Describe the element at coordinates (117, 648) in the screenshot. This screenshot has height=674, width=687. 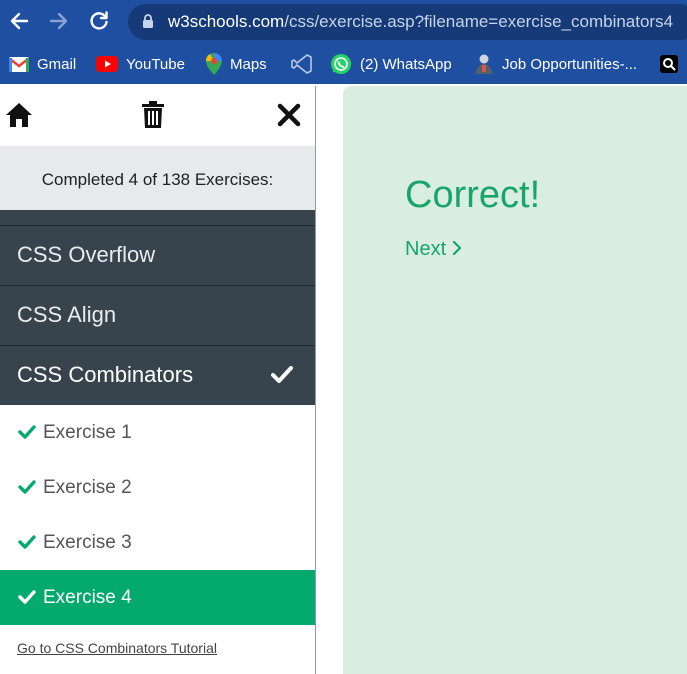
I see `tutorial-link: Go to CSS Combinators Tutorial` at that location.